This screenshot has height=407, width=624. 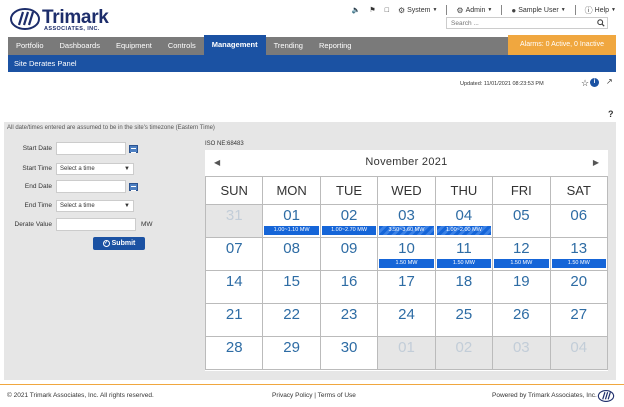 What do you see at coordinates (596, 162) in the screenshot?
I see `next-month-icon: ▶` at bounding box center [596, 162].